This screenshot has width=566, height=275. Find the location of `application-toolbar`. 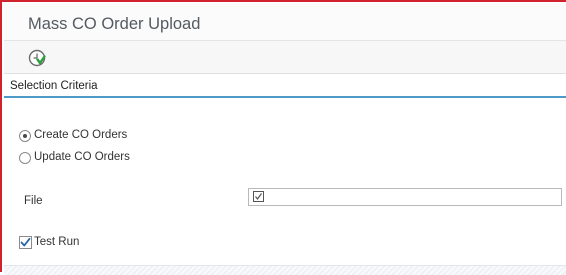

application-toolbar is located at coordinates (285, 57).